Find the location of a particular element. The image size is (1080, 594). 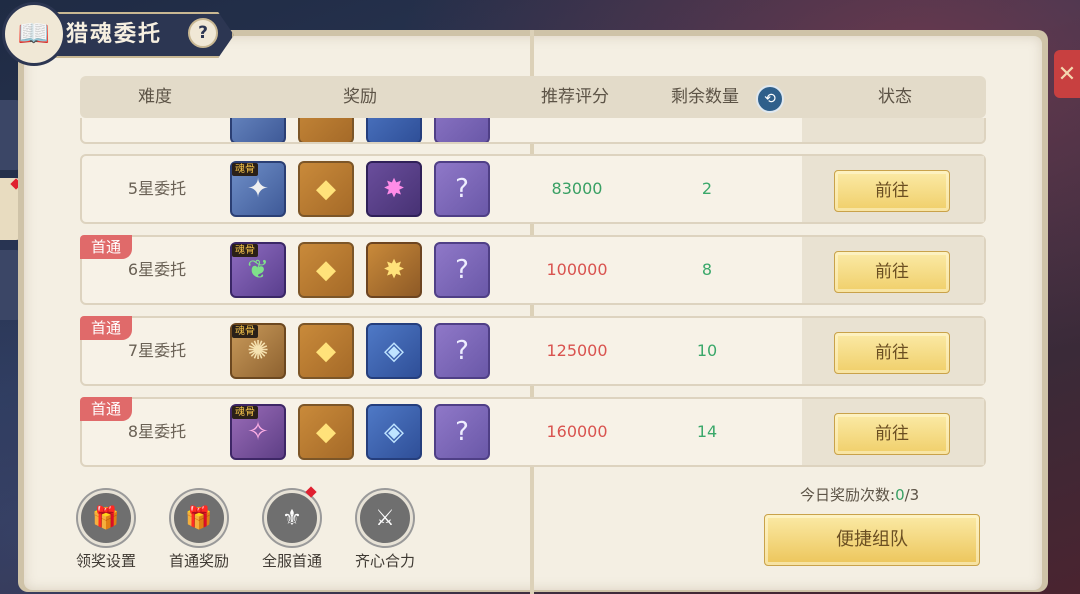

header-status: 状态 is located at coordinates (895, 97).